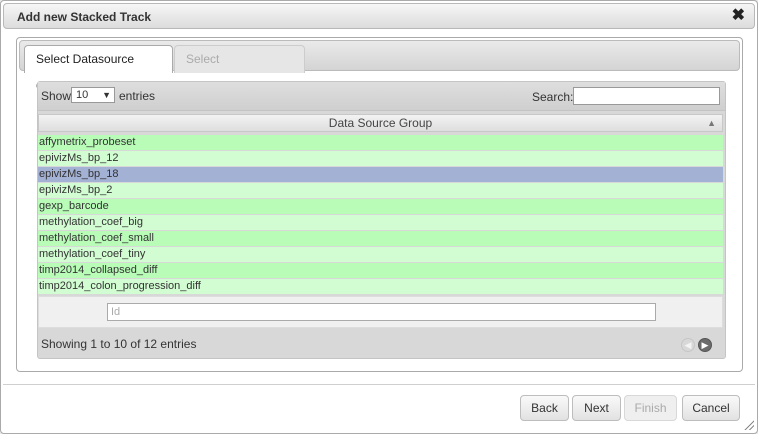 The image size is (758, 434). What do you see at coordinates (380, 190) in the screenshot?
I see `table-row: epivizMs_bp_2` at bounding box center [380, 190].